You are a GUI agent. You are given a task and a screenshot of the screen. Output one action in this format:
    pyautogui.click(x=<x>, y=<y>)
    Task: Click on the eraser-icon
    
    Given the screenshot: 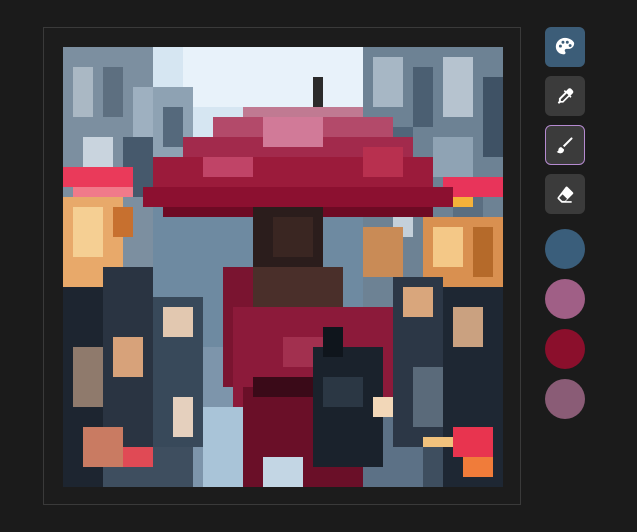 What is the action you would take?
    pyautogui.click(x=565, y=194)
    